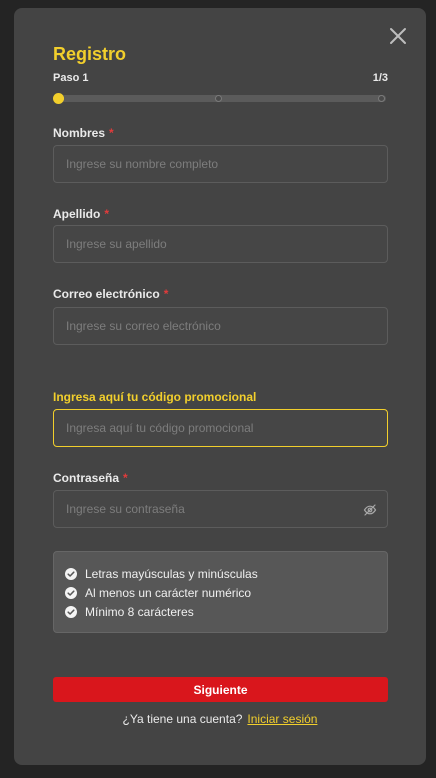  What do you see at coordinates (380, 78) in the screenshot?
I see `step-counter: 1/3` at bounding box center [380, 78].